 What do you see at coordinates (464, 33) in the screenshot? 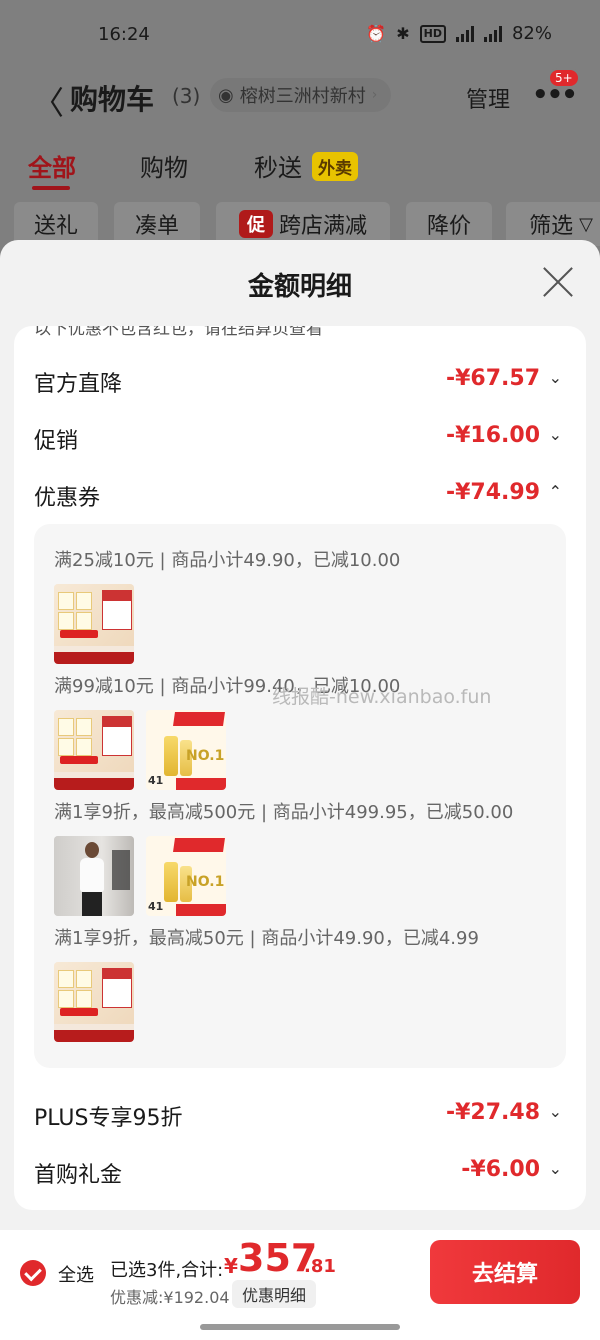
I see `signal-4g-icon` at bounding box center [464, 33].